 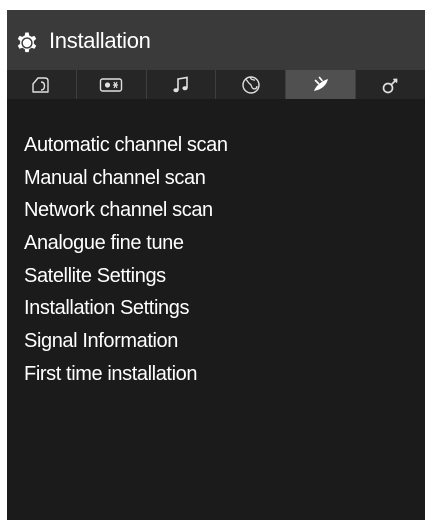 I want to click on satellite-dish-icon, so click(x=320, y=83).